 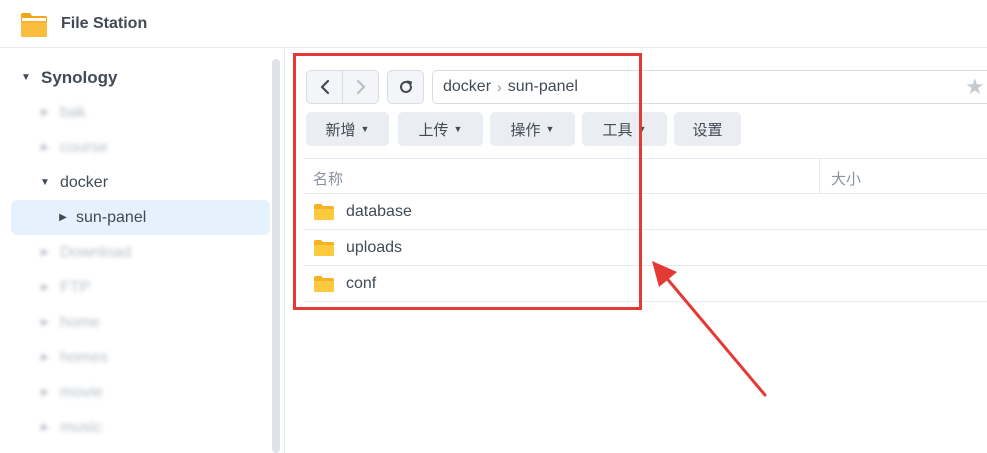 I want to click on path-segment: docker, so click(x=467, y=87).